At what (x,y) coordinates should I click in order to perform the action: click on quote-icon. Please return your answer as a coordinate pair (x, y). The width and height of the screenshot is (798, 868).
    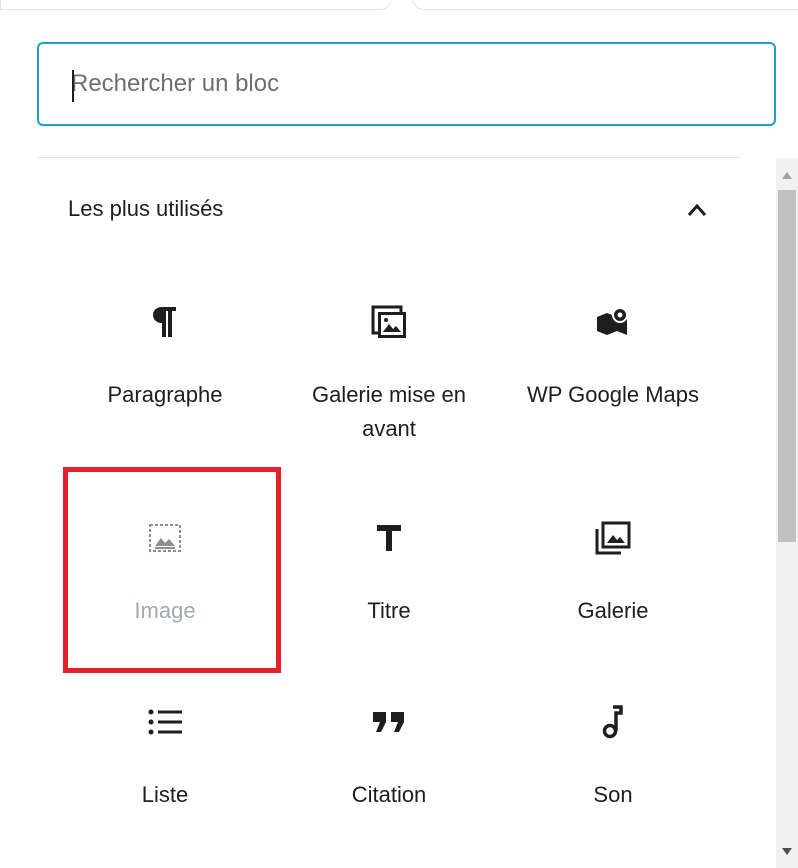
    Looking at the image, I should click on (389, 722).